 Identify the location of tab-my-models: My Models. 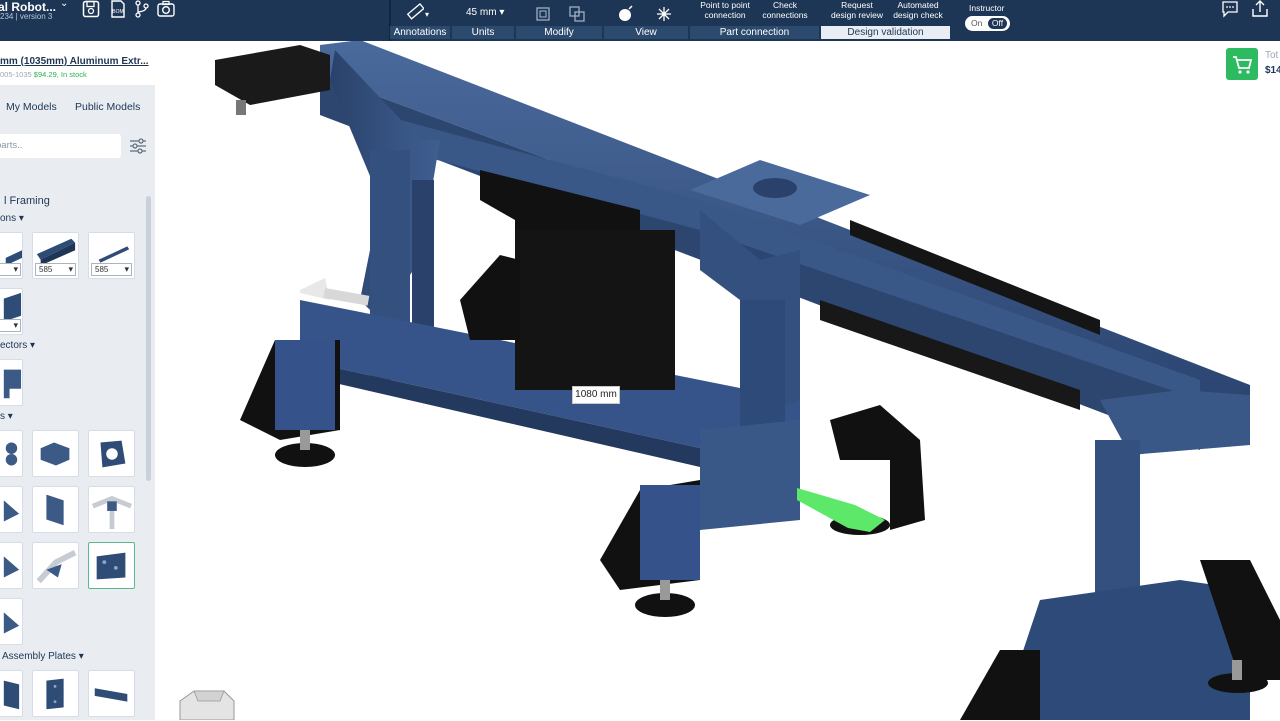
(31, 107).